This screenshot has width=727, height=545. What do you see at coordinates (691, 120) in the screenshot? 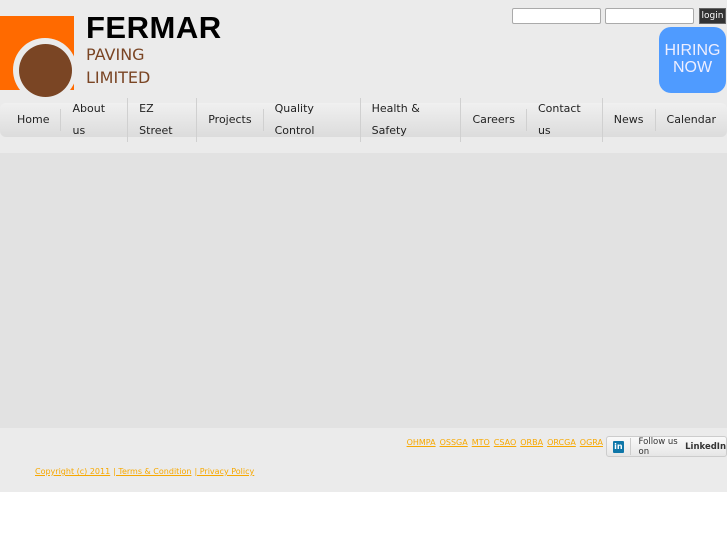
I see `nav-calendar: Calendar` at bounding box center [691, 120].